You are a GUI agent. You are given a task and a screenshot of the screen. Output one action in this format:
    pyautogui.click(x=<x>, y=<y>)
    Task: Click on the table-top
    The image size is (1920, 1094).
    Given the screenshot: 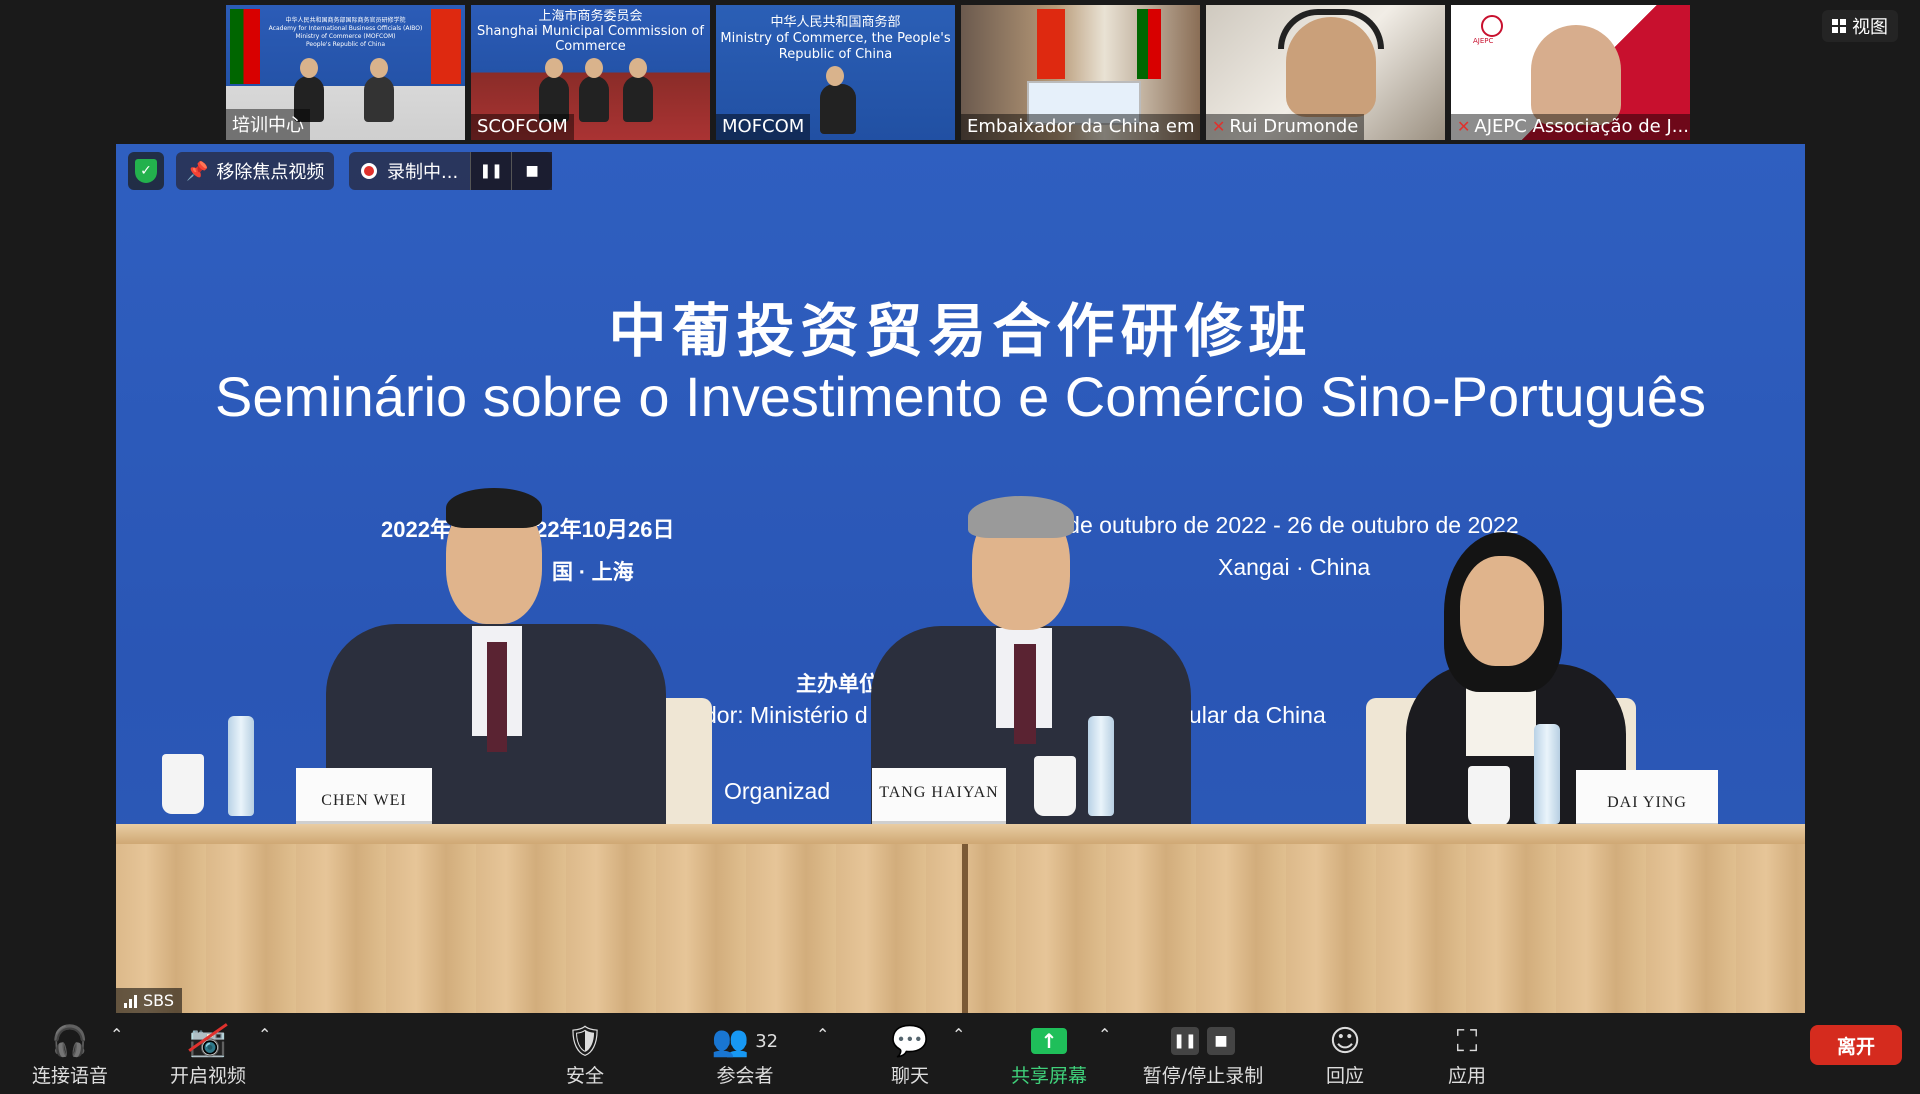 What is the action you would take?
    pyautogui.click(x=960, y=834)
    